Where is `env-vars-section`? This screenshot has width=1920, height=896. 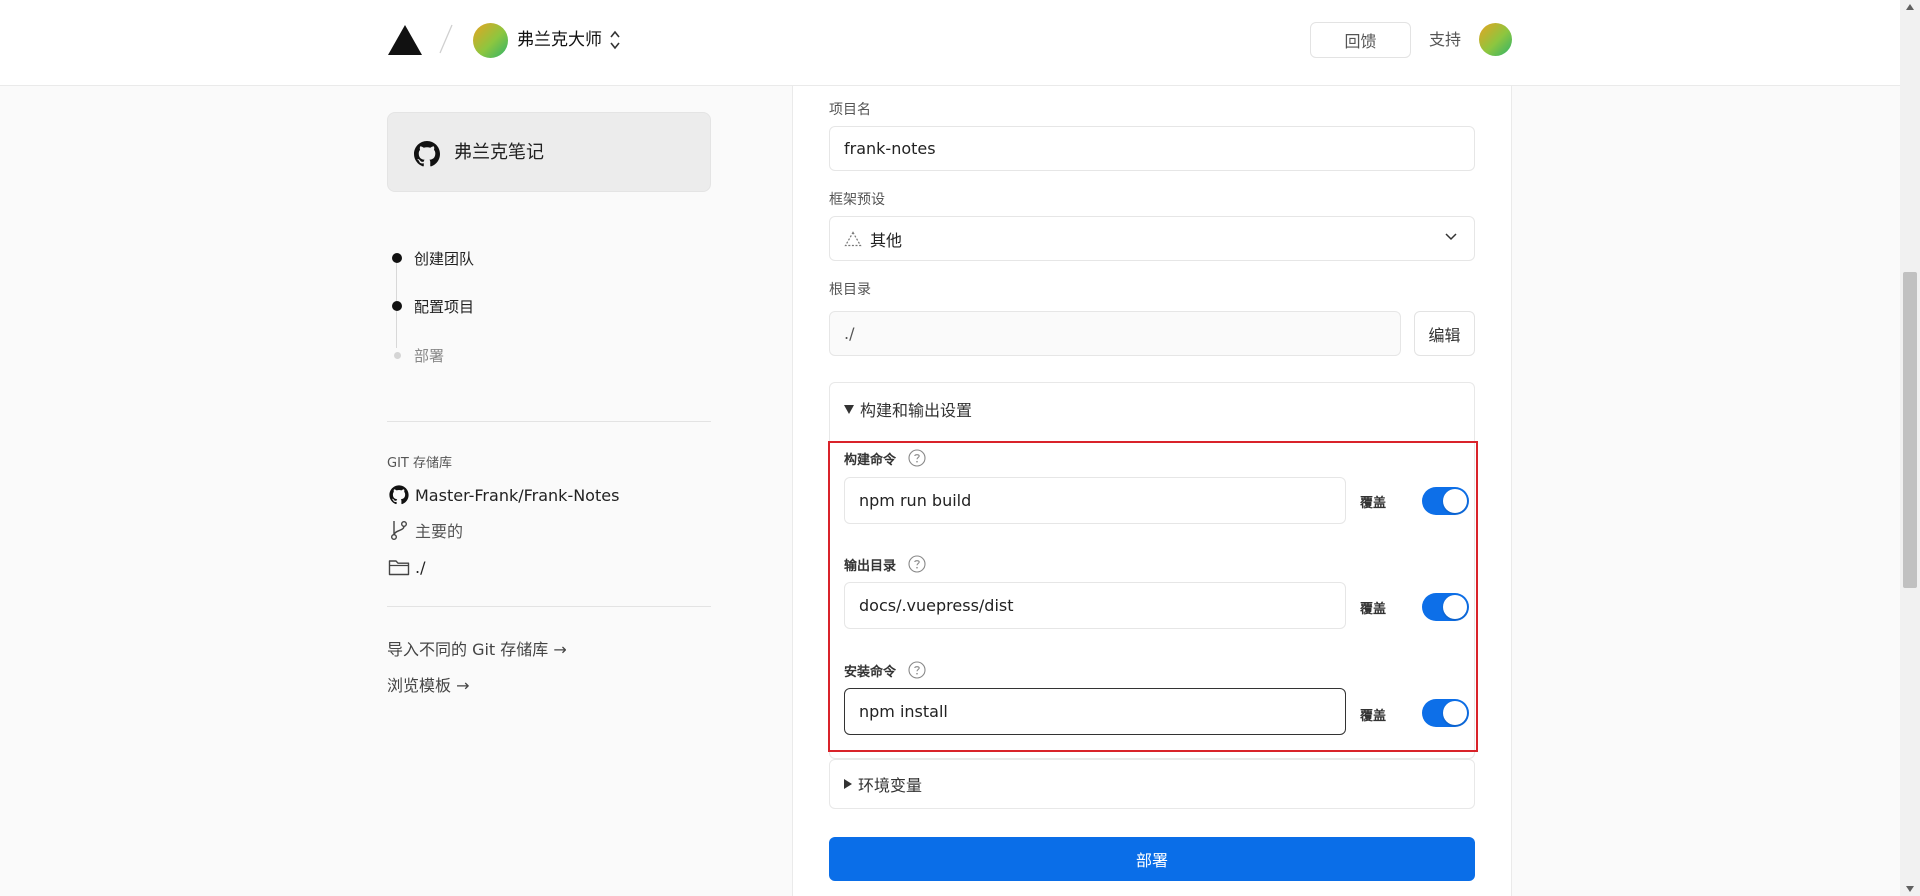 env-vars-section is located at coordinates (1152, 784).